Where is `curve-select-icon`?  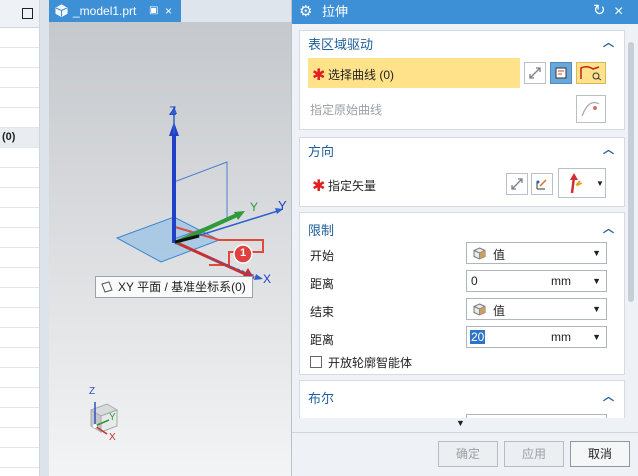 curve-select-icon is located at coordinates (591, 73).